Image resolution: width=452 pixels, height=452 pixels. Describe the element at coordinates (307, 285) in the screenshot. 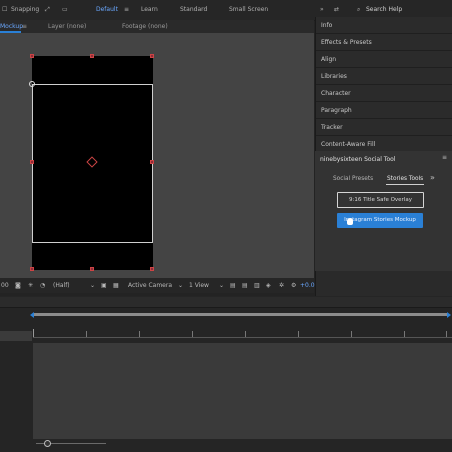

I see `exposure-value: +0.0` at that location.